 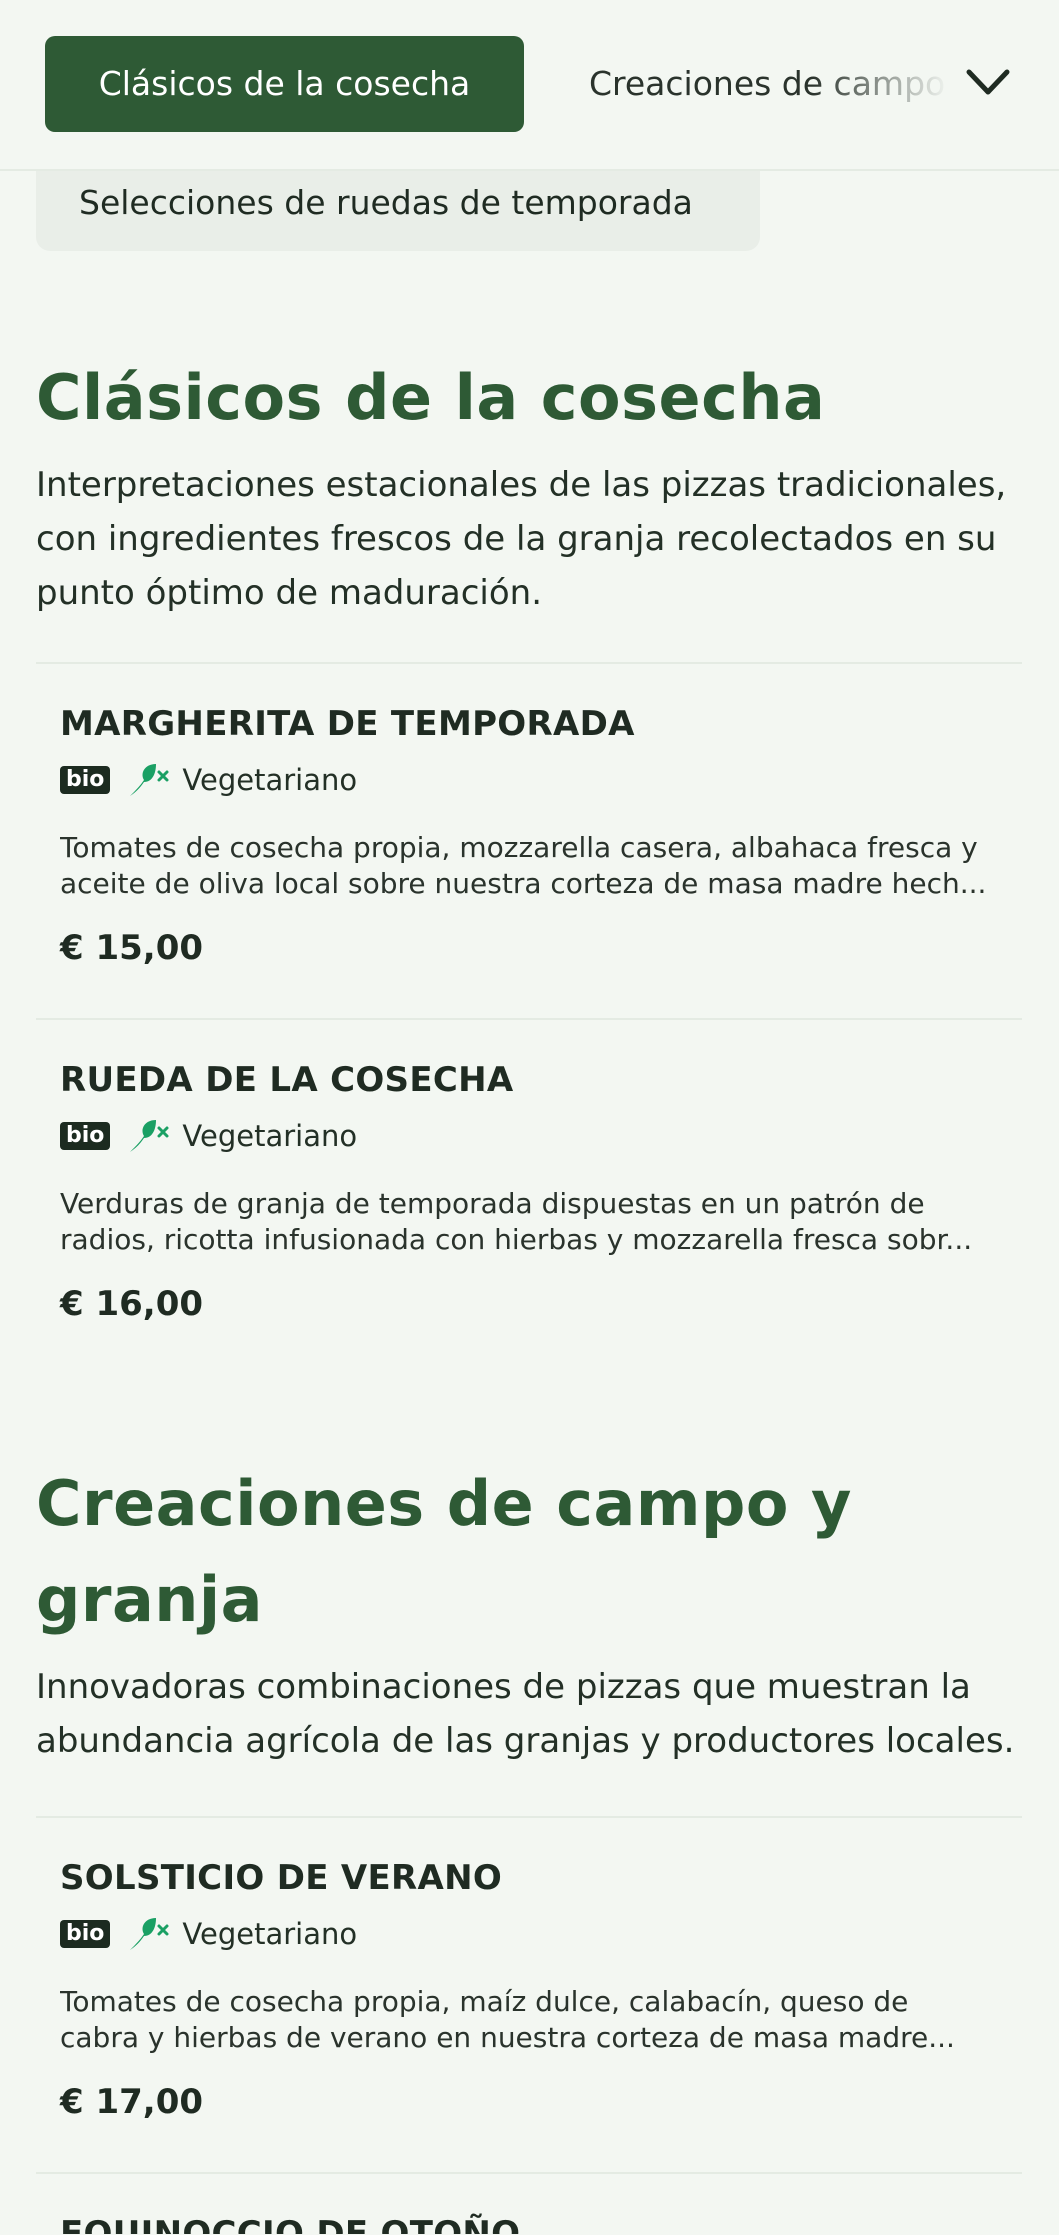 What do you see at coordinates (281, 1878) in the screenshot?
I see `item-name: SOLSTICIO DE VERANO` at bounding box center [281, 1878].